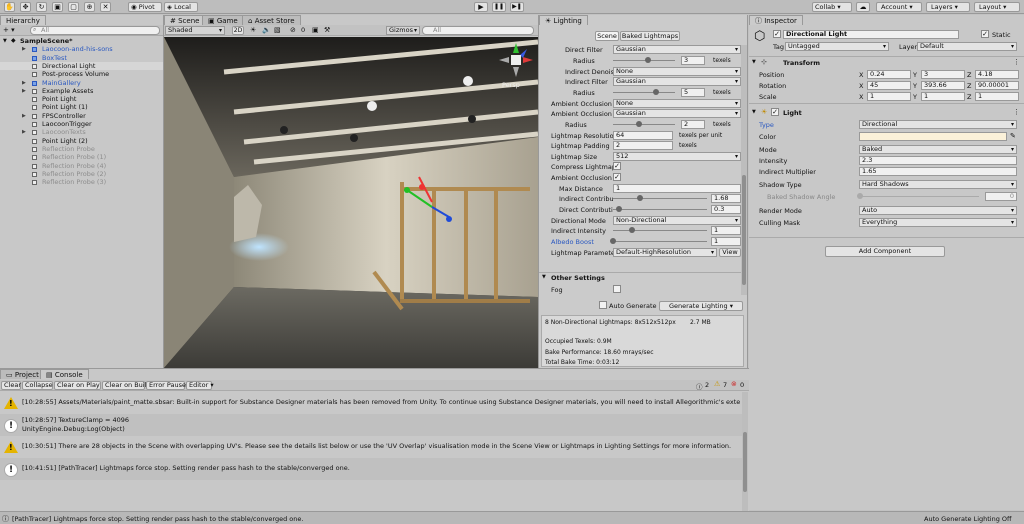  What do you see at coordinates (603, 305) in the screenshot?
I see `auto-generate-checkbox` at bounding box center [603, 305].